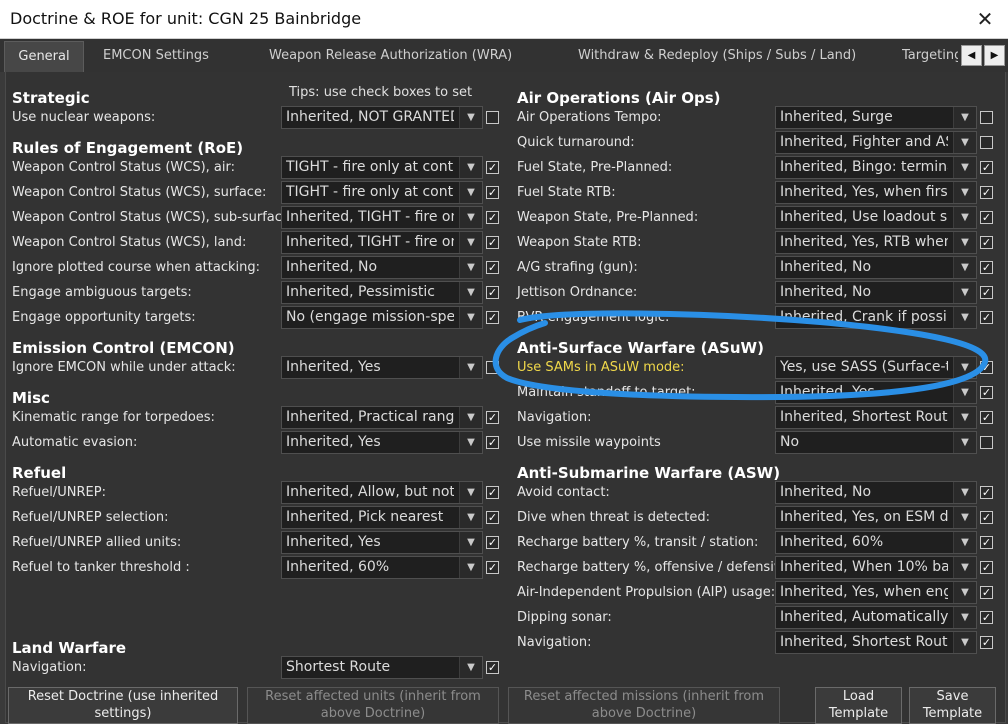 The height and width of the screenshot is (724, 1008). What do you see at coordinates (492, 542) in the screenshot?
I see `checkbox-refuel-refuel-unrep-allied-units: ✓` at bounding box center [492, 542].